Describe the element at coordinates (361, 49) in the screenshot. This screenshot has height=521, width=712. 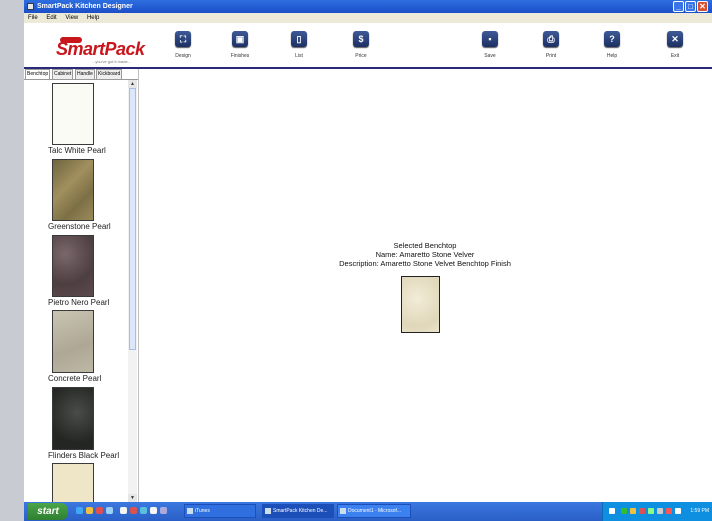
I see `price-button: $ Price` at that location.